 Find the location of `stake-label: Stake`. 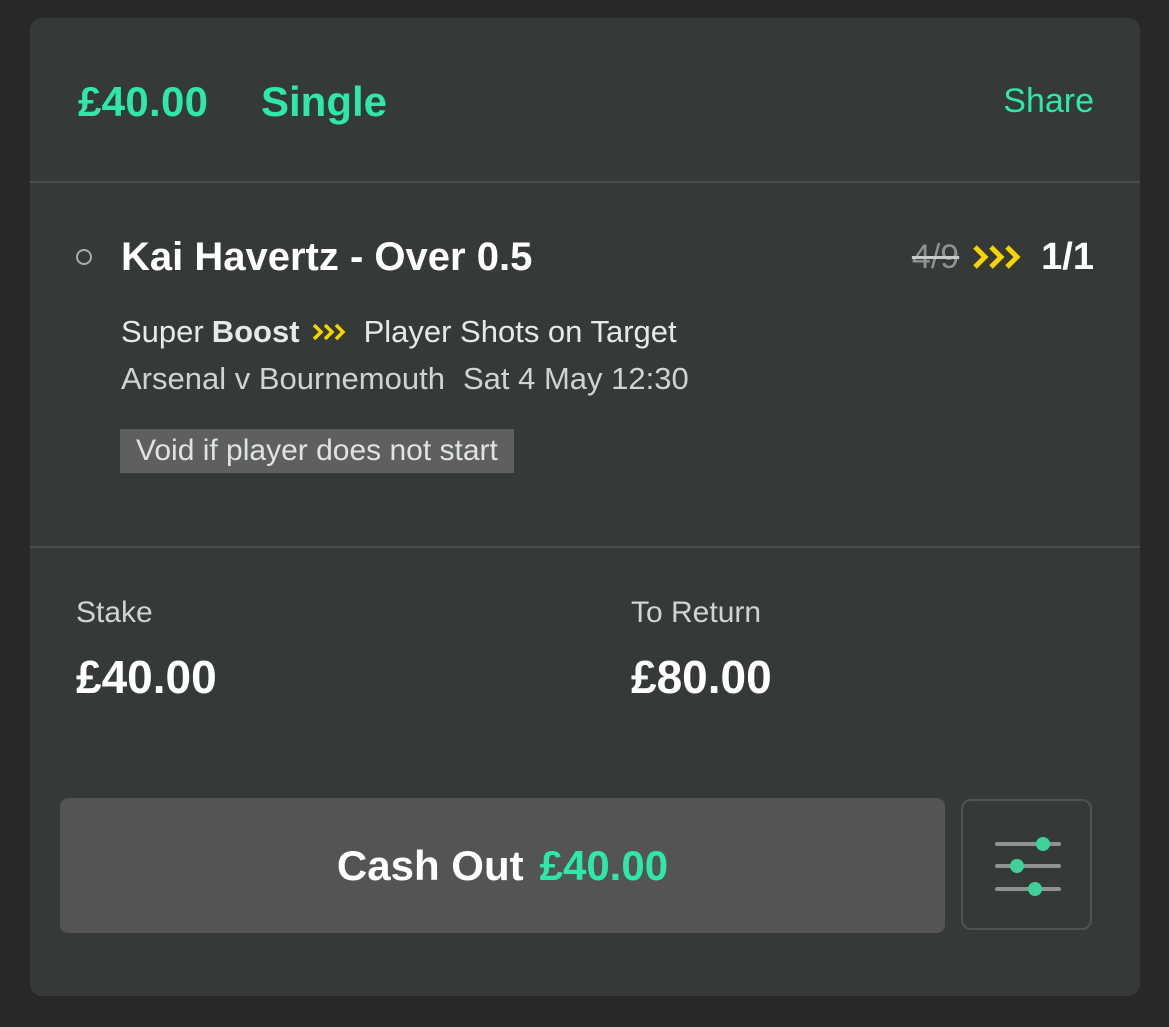

stake-label: Stake is located at coordinates (114, 612).